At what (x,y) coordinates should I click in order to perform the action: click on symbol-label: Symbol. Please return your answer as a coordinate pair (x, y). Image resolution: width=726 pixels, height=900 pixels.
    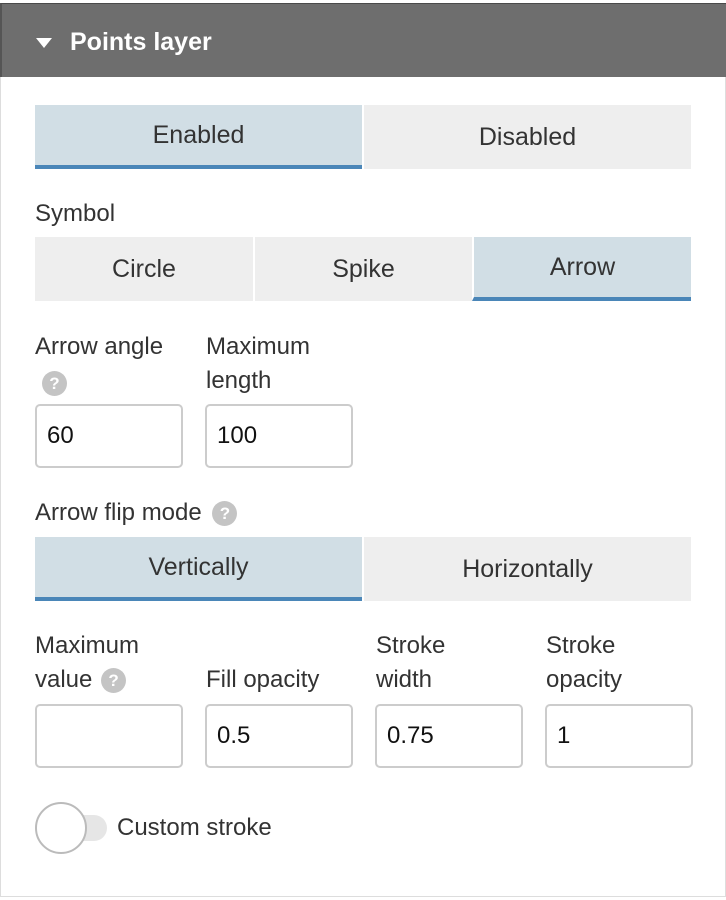
    Looking at the image, I should click on (75, 213).